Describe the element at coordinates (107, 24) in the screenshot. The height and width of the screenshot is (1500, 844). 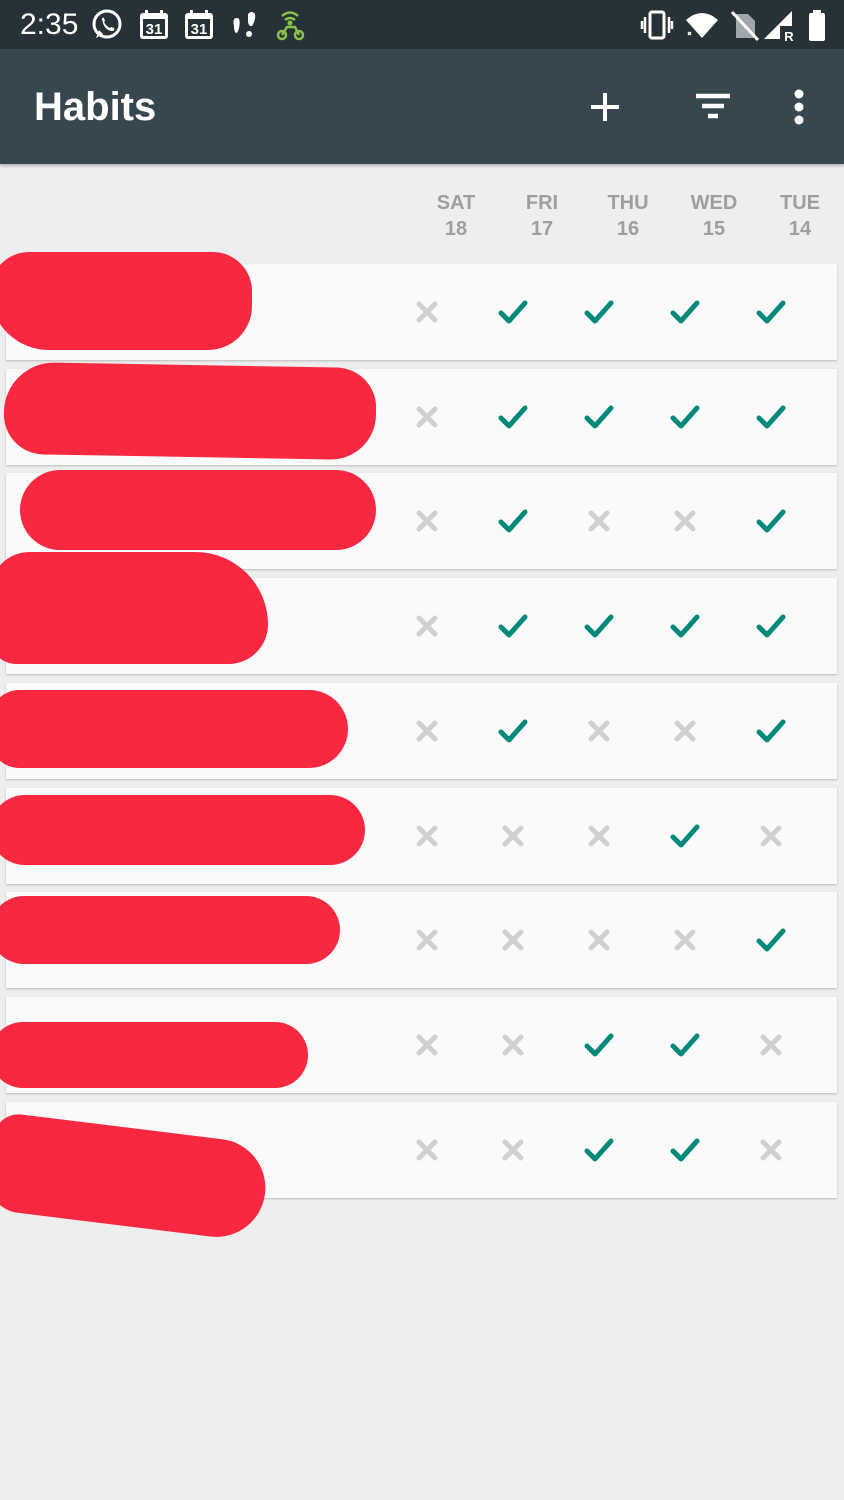
I see `whatsapp-icon` at that location.